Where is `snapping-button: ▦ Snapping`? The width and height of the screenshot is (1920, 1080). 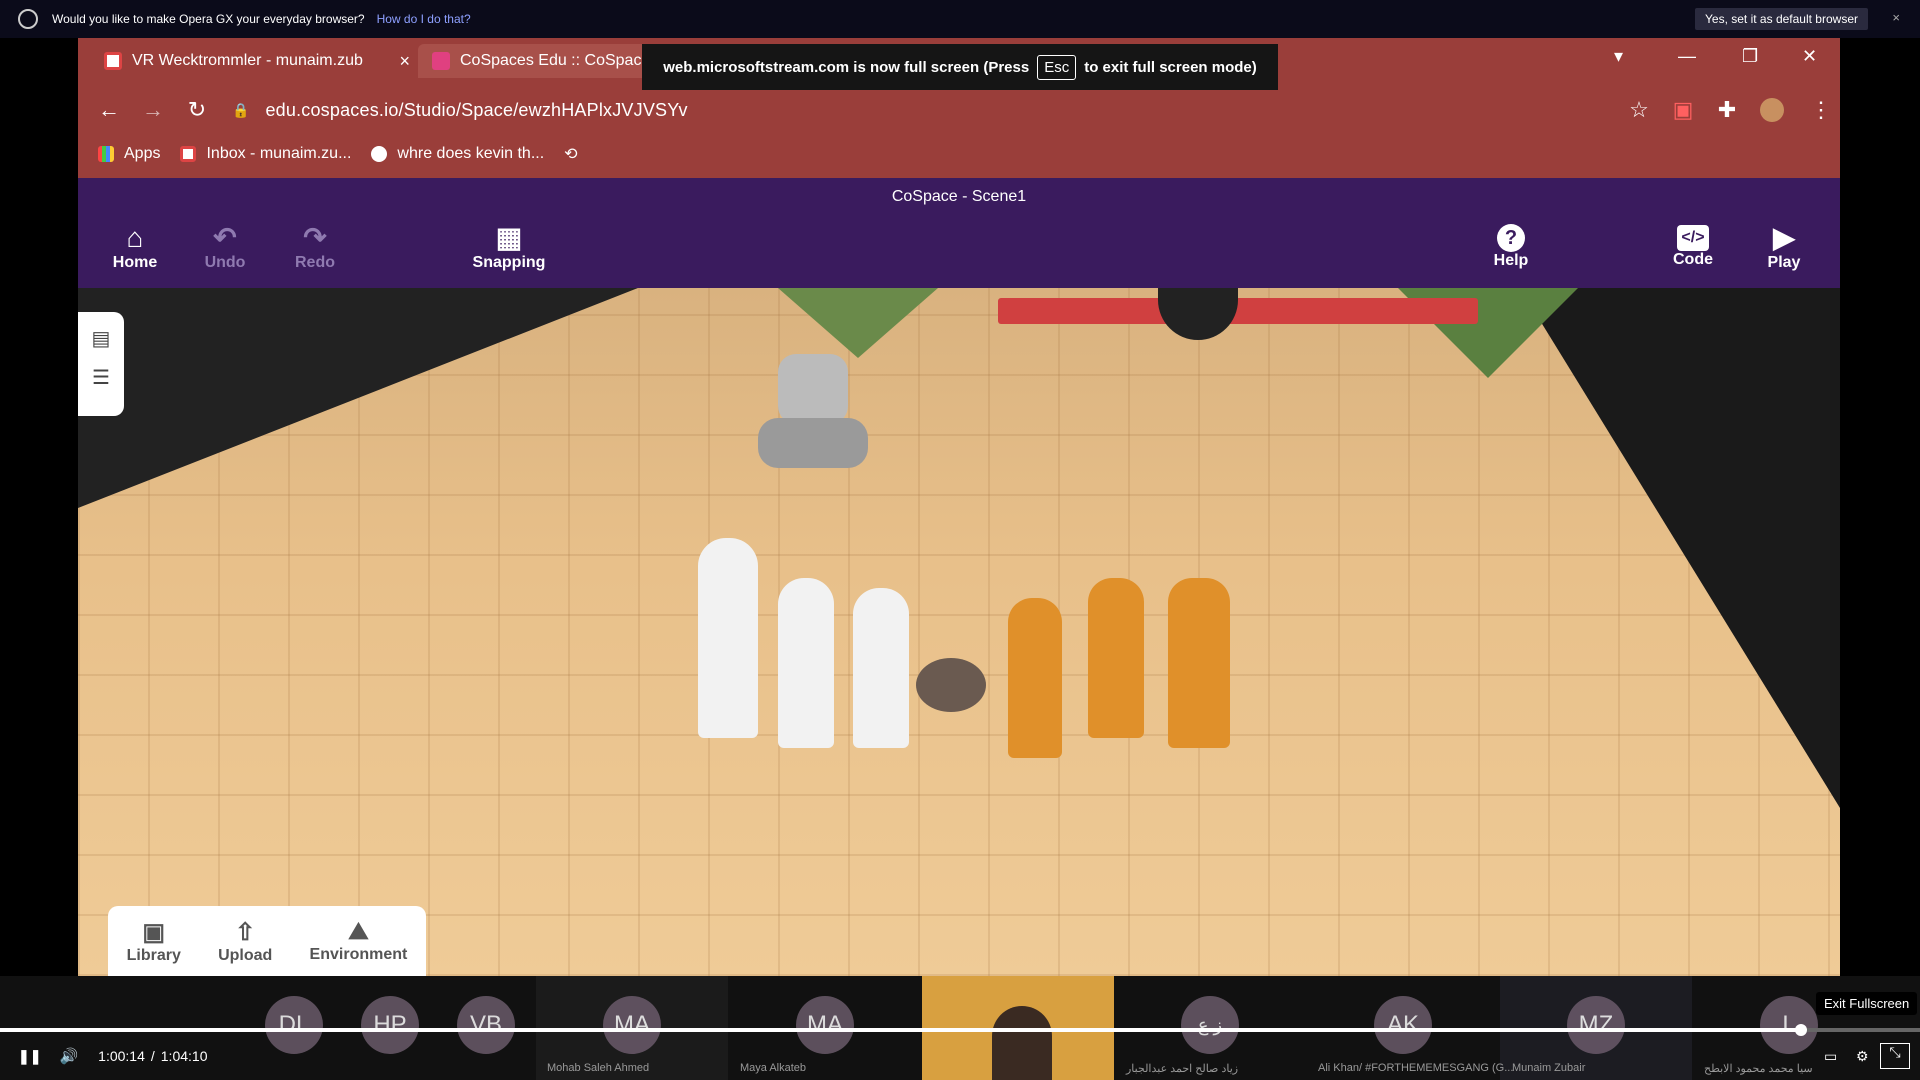 snapping-button: ▦ Snapping is located at coordinates (509, 247).